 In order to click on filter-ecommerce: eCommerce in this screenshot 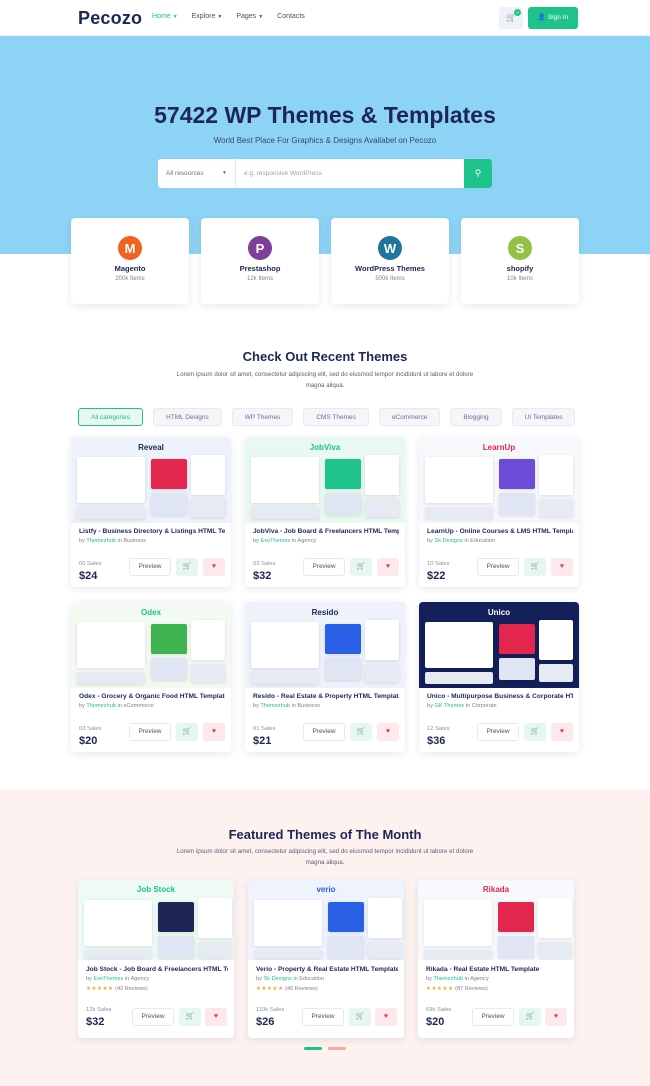, I will do `click(409, 417)`.